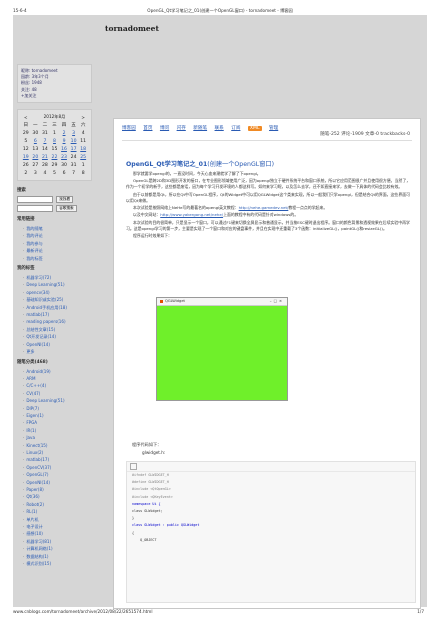  What do you see at coordinates (83, 165) in the screenshot?
I see `calendar-day: 1` at bounding box center [83, 165].